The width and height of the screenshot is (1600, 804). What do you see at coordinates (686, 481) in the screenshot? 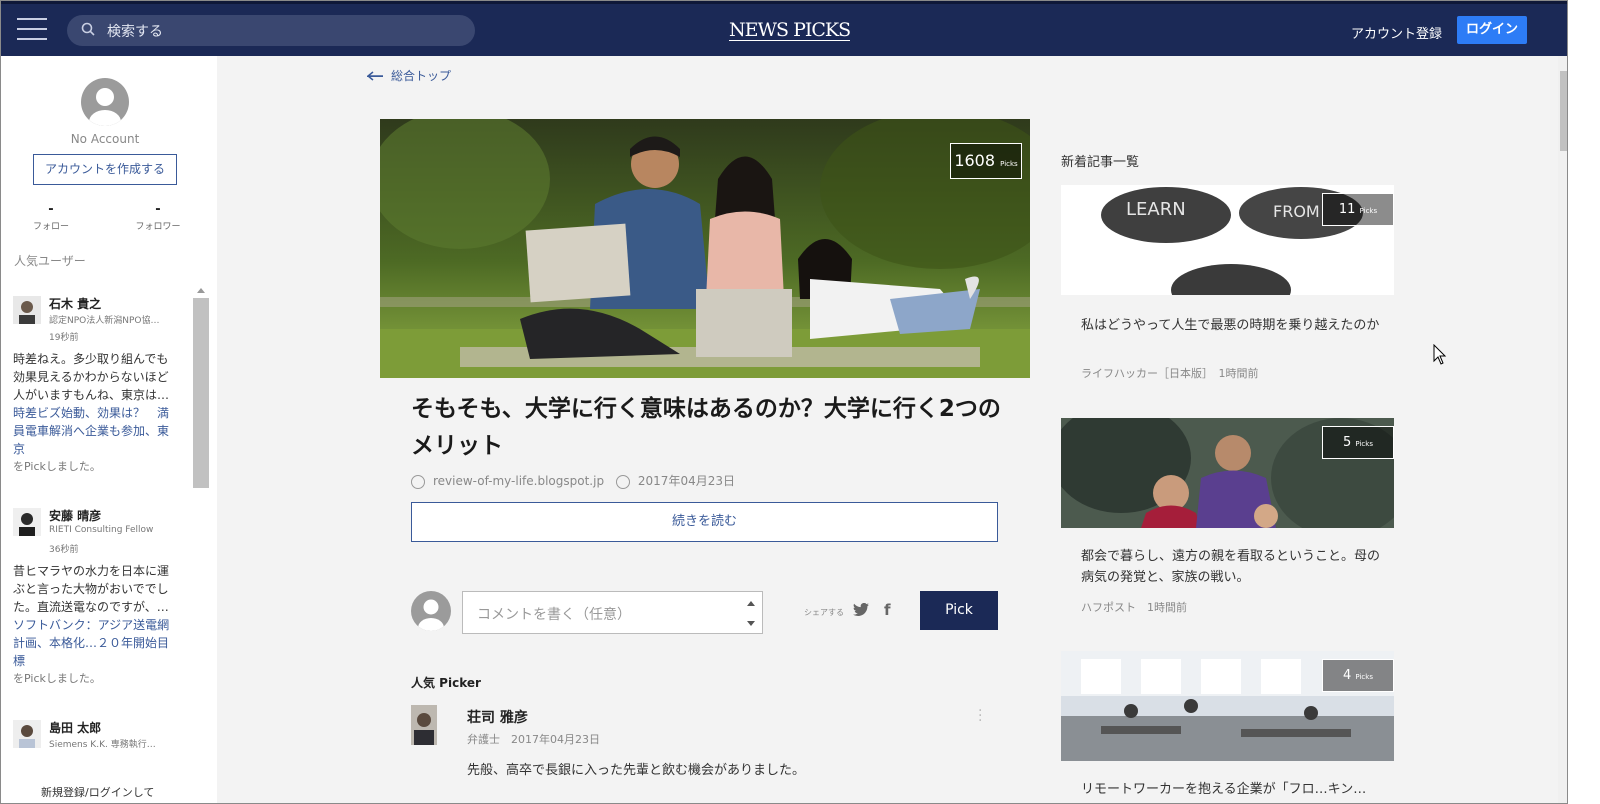
I see `article-date: 2017年04月23日` at bounding box center [686, 481].